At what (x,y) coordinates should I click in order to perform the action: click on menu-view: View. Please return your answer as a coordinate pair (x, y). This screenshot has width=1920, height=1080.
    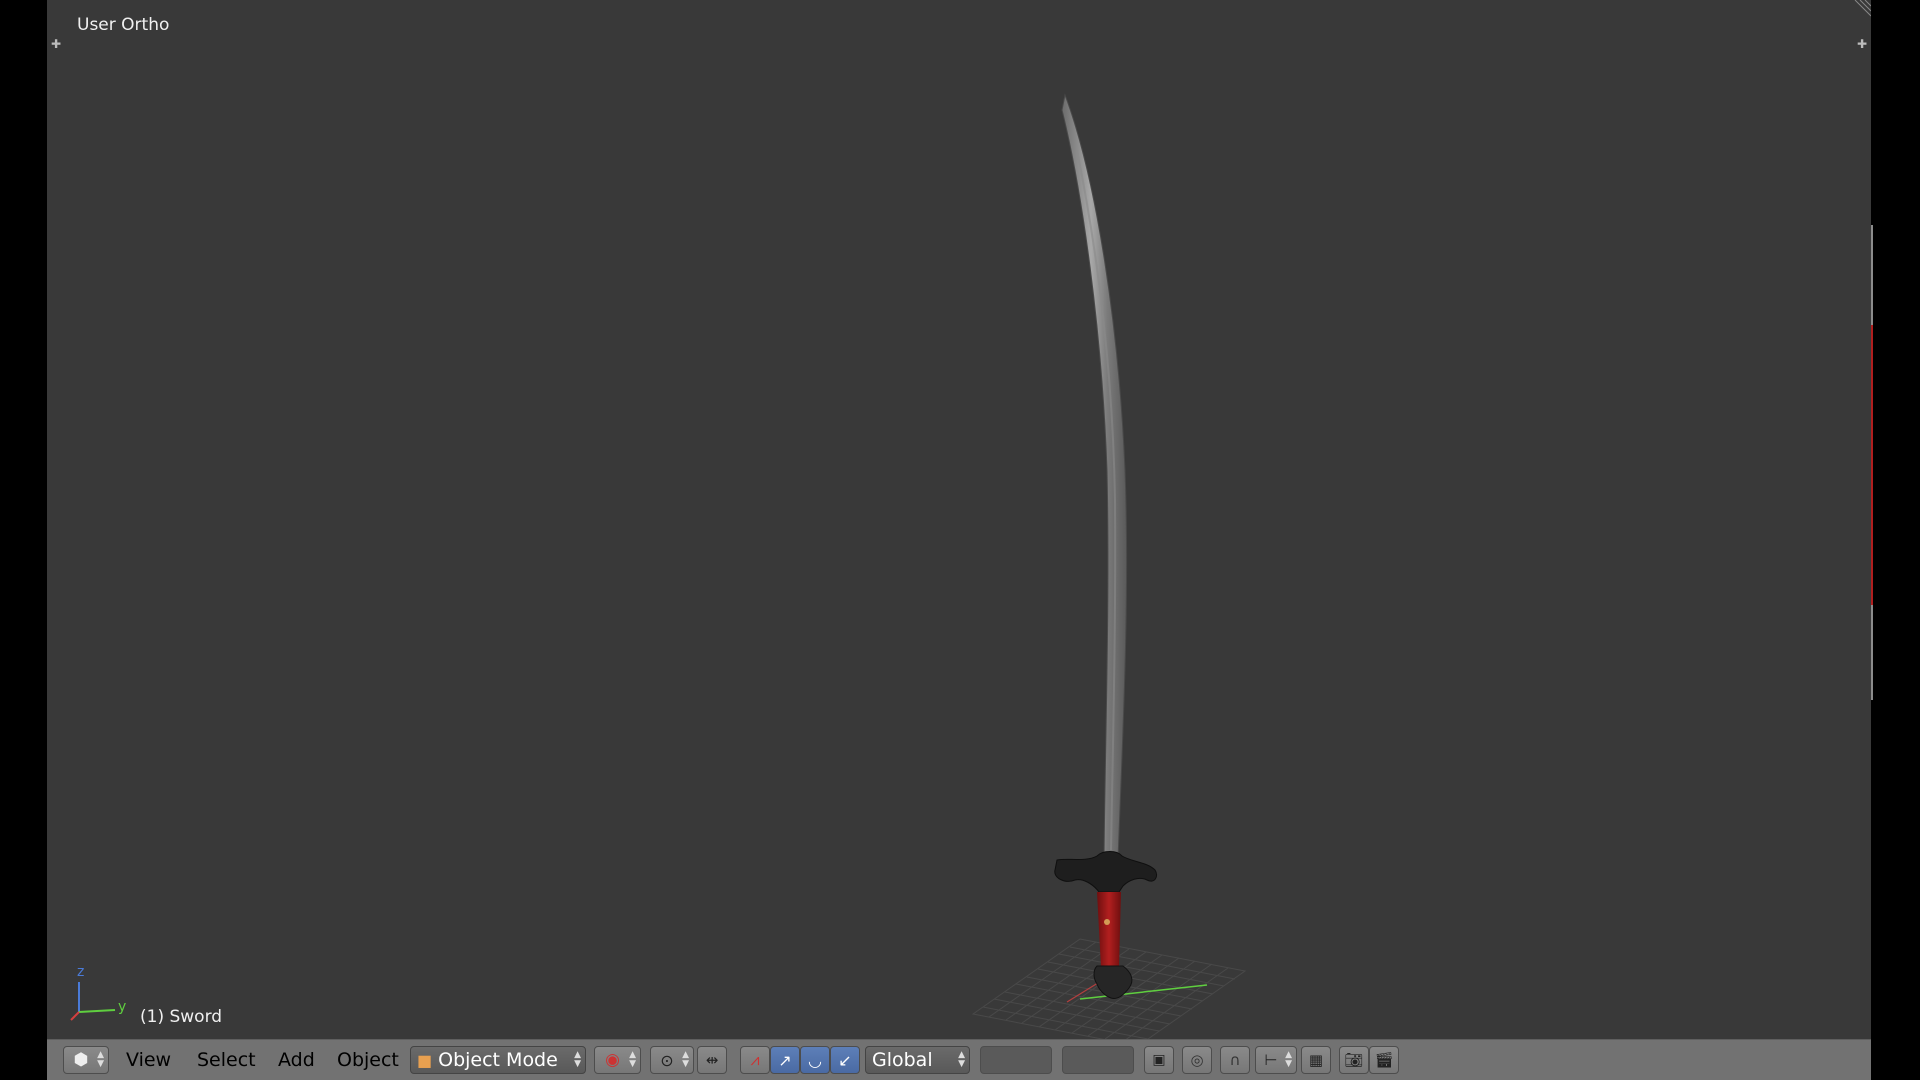
    Looking at the image, I should click on (148, 1060).